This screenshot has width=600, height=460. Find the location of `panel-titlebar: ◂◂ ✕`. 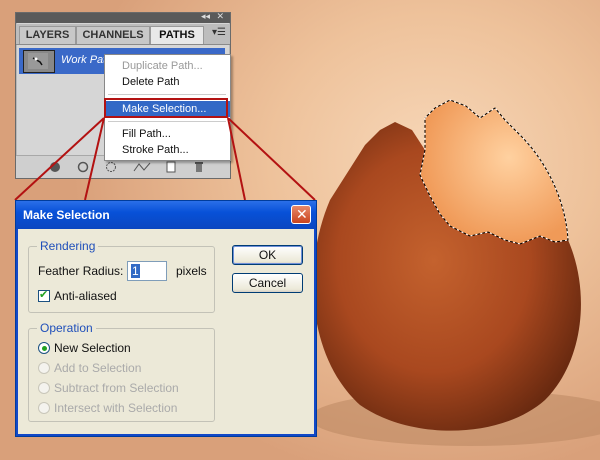

panel-titlebar: ◂◂ ✕ is located at coordinates (123, 17).